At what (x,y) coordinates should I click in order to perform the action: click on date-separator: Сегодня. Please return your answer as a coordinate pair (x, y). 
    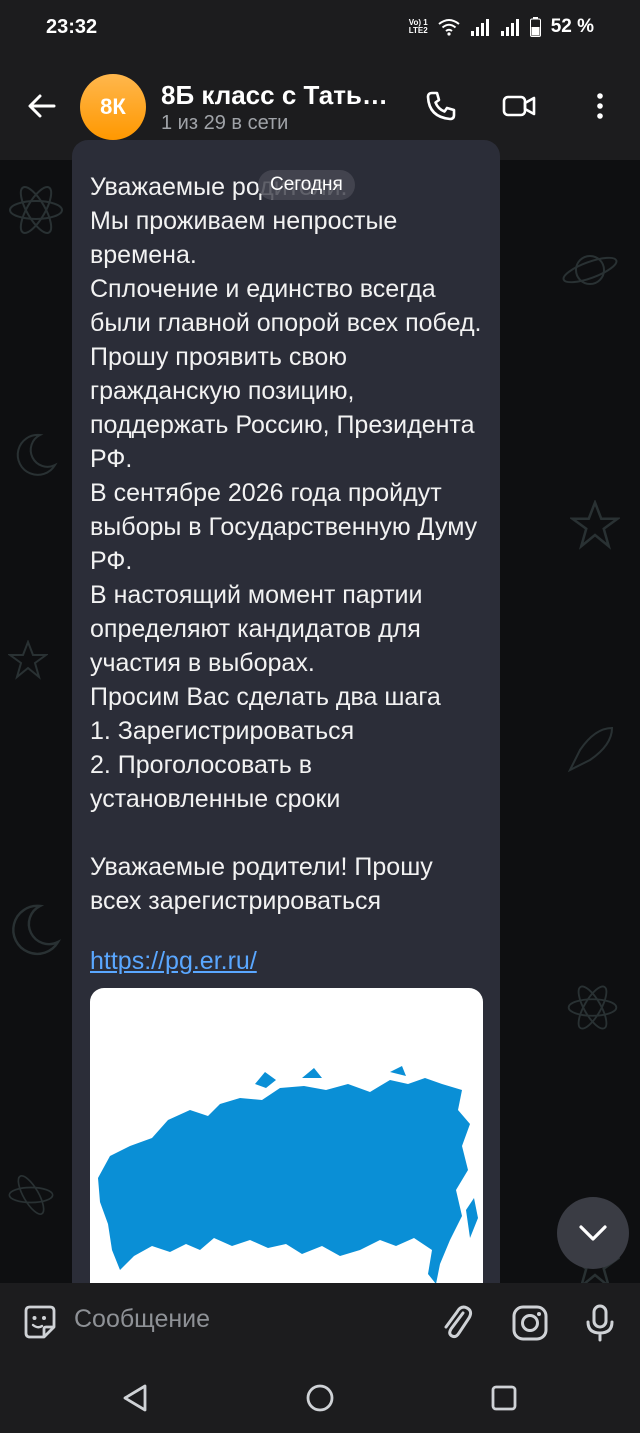
    Looking at the image, I should click on (306, 185).